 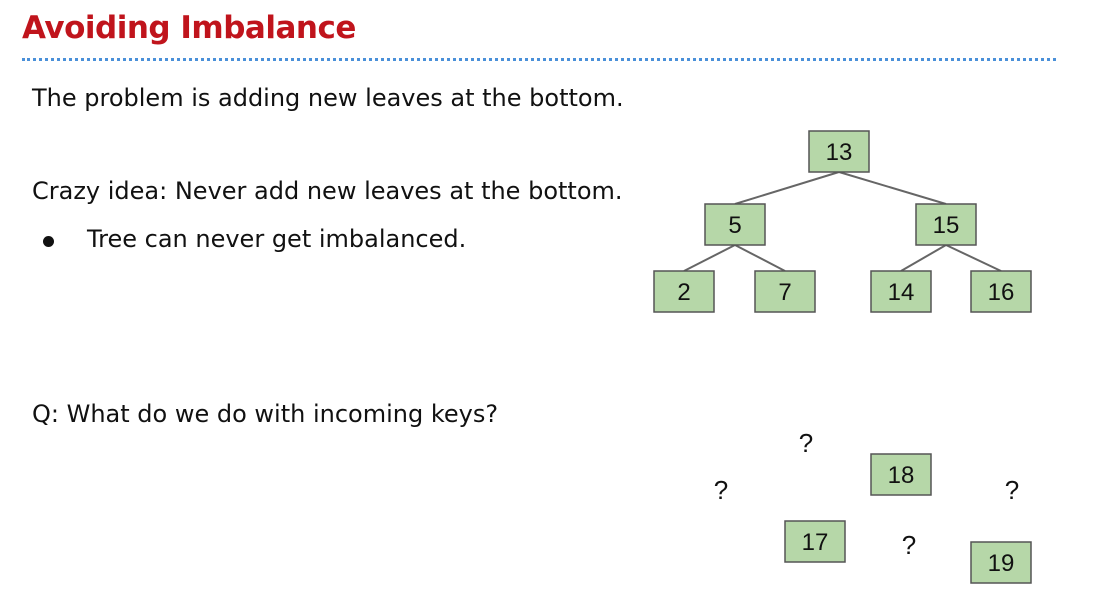 I want to click on svg-text: 18, so click(x=901, y=475).